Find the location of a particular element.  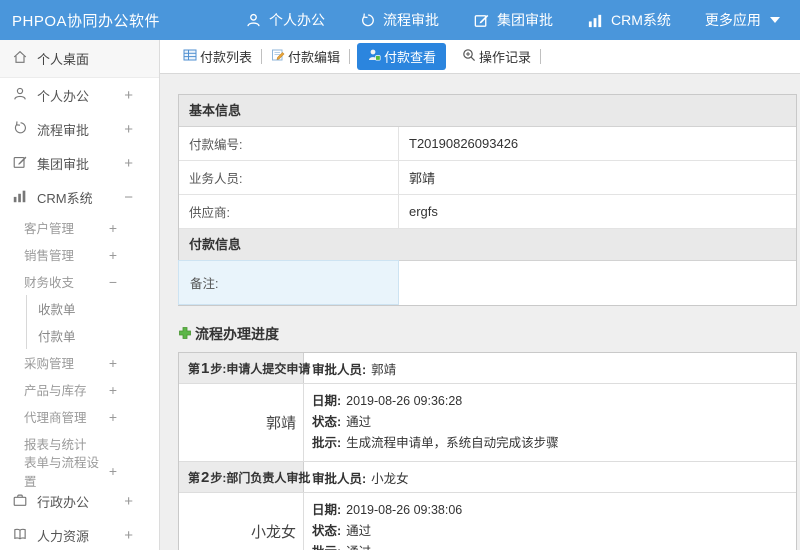

sidebar-item-workflow-approval: 流程审批 + is located at coordinates (79, 129).